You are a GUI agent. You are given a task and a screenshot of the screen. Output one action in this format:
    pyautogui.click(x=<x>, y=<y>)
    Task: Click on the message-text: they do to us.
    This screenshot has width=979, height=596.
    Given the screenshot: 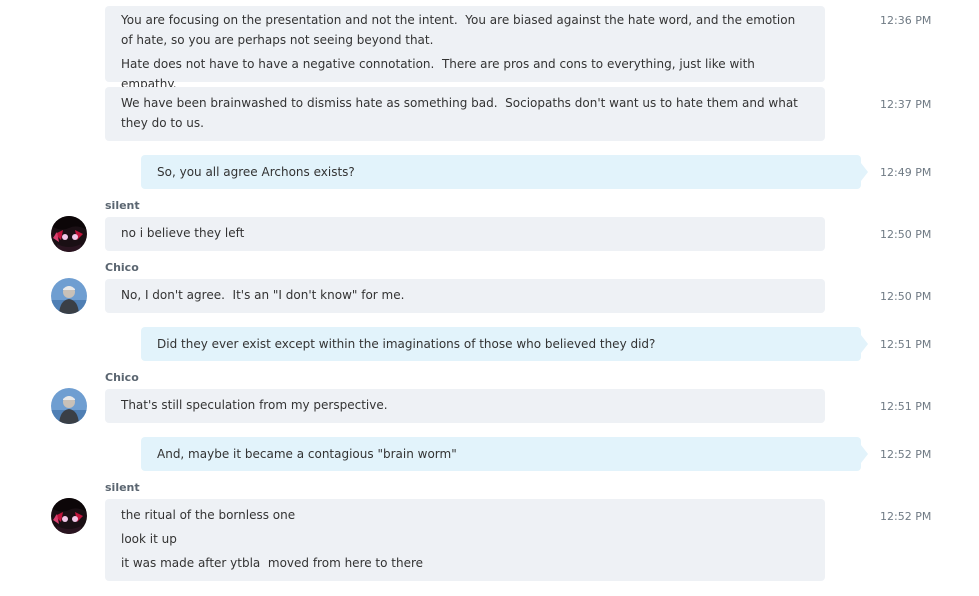 What is the action you would take?
    pyautogui.click(x=162, y=123)
    